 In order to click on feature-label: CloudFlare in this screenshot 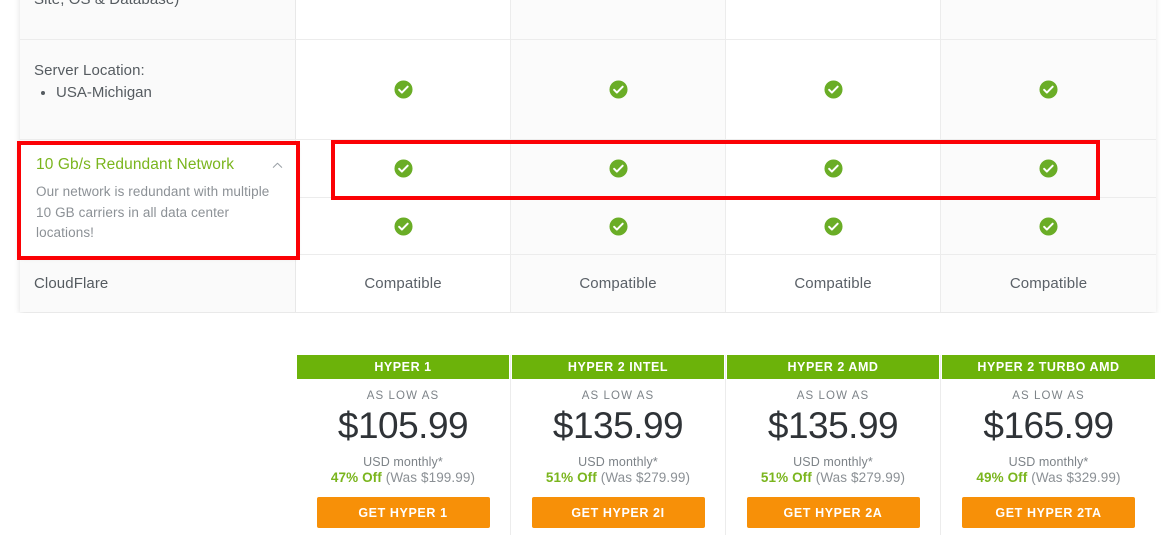, I will do `click(71, 283)`.